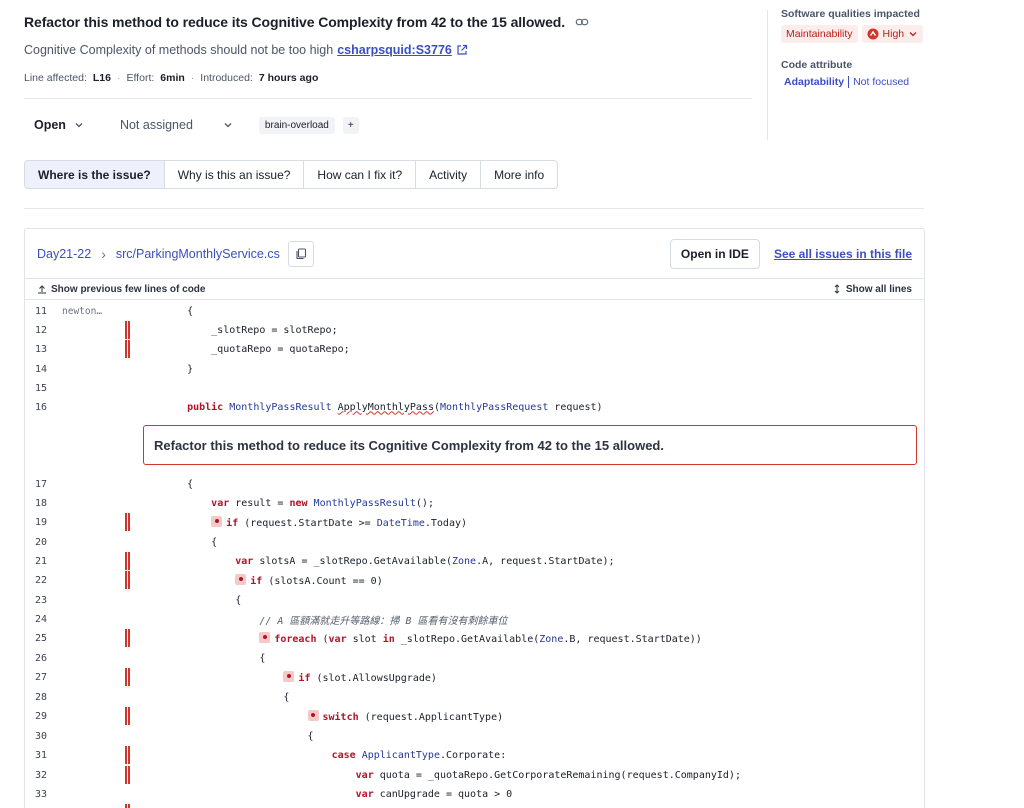 The width and height of the screenshot is (1024, 808). What do you see at coordinates (474, 600) in the screenshot?
I see `code-line: 23 {` at bounding box center [474, 600].